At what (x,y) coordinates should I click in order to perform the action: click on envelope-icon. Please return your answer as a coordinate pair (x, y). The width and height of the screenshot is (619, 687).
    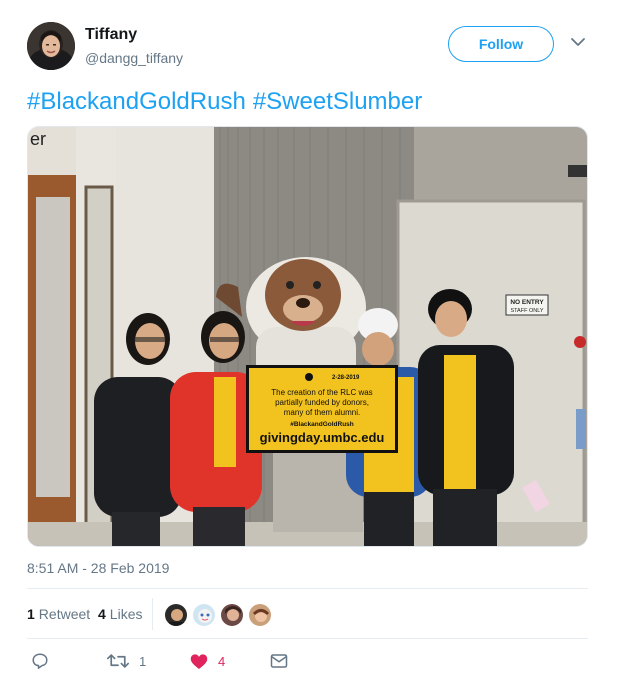
    Looking at the image, I should click on (279, 661).